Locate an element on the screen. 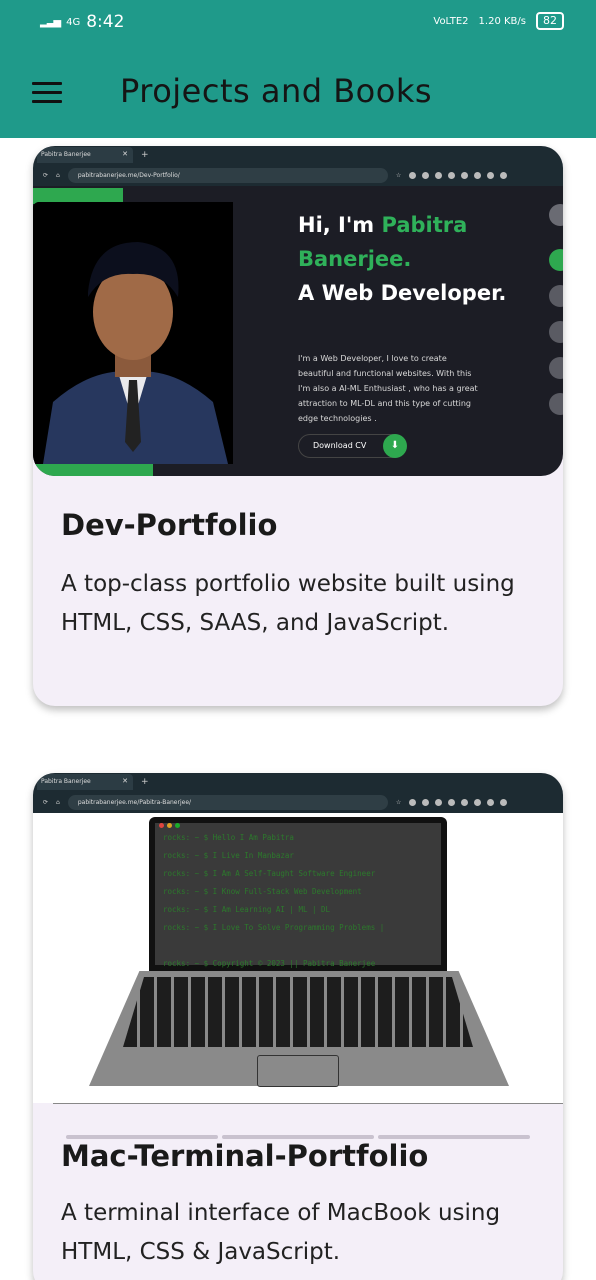 Image resolution: width=596 pixels, height=1280 pixels. download-cv-label: Download CV is located at coordinates (340, 445).